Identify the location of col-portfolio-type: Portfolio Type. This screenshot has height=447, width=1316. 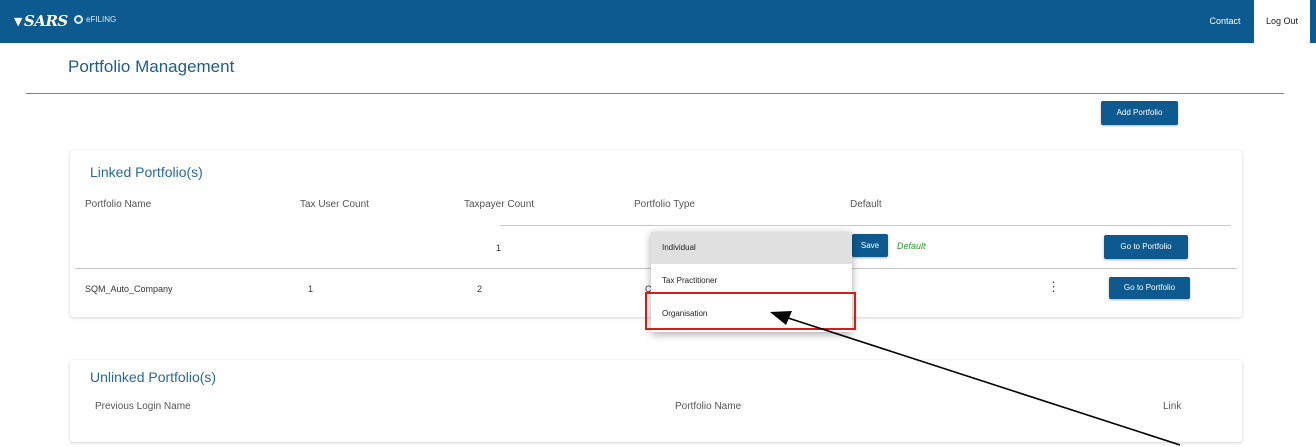
(664, 204).